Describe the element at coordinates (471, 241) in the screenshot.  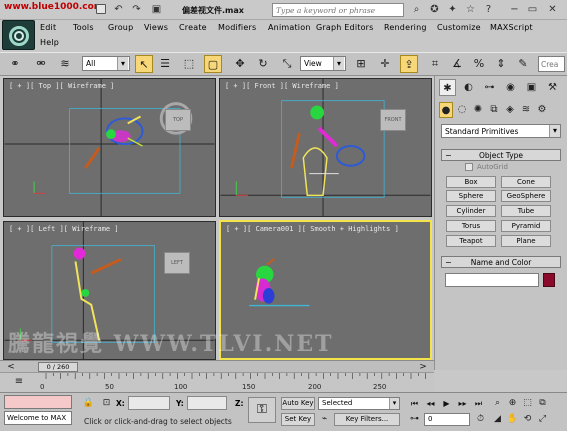
I see `teapot-button: Teapot` at that location.